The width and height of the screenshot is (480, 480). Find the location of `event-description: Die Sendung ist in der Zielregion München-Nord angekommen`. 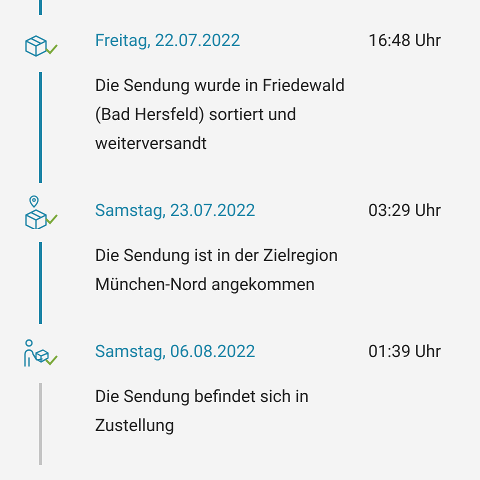

event-description: Die Sendung ist in der Zielregion München-Nord angekommen is located at coordinates (217, 271).